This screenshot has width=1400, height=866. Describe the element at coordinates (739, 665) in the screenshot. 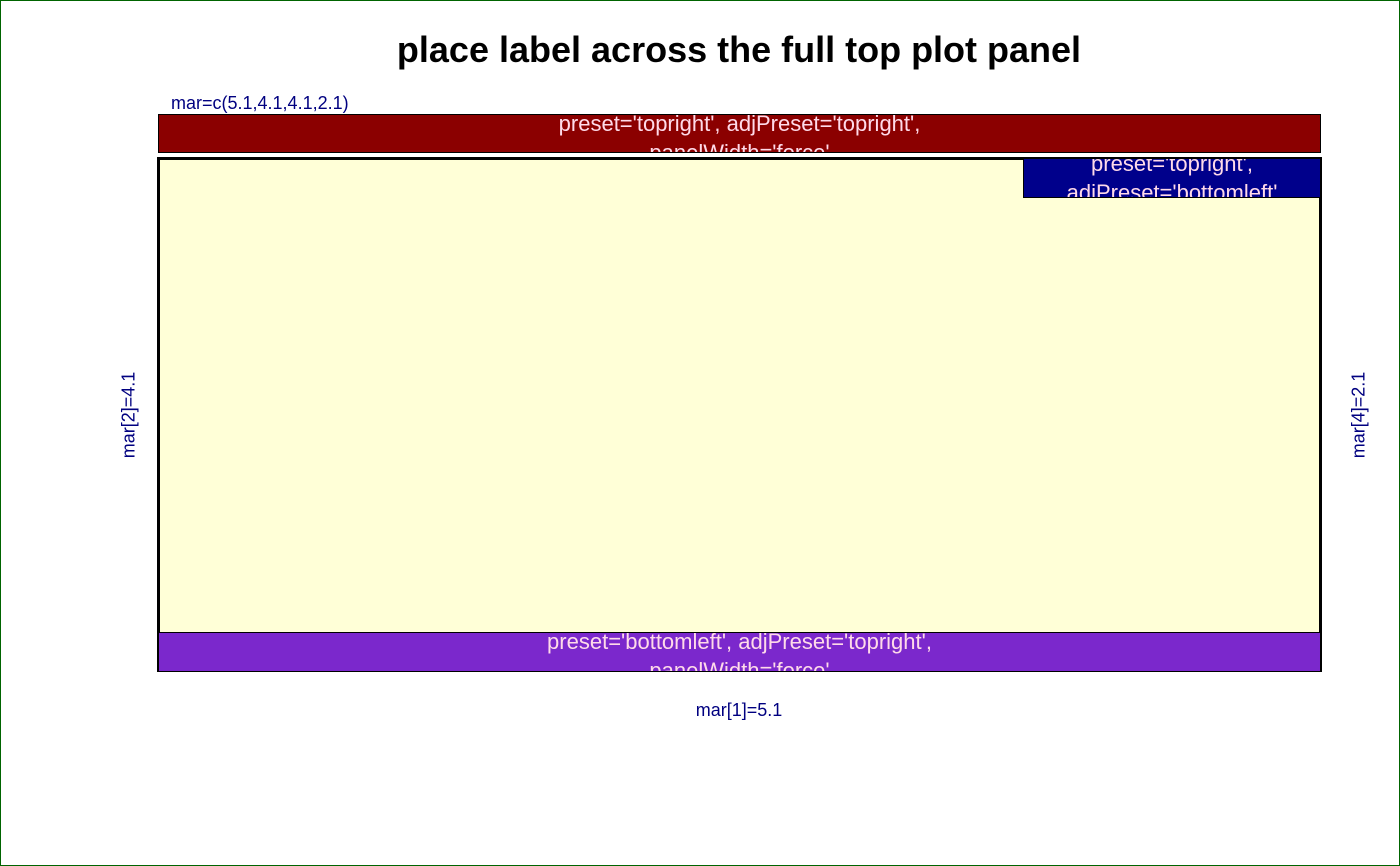

I see `label-bottom-full-line2: panelWidth='force'` at that location.